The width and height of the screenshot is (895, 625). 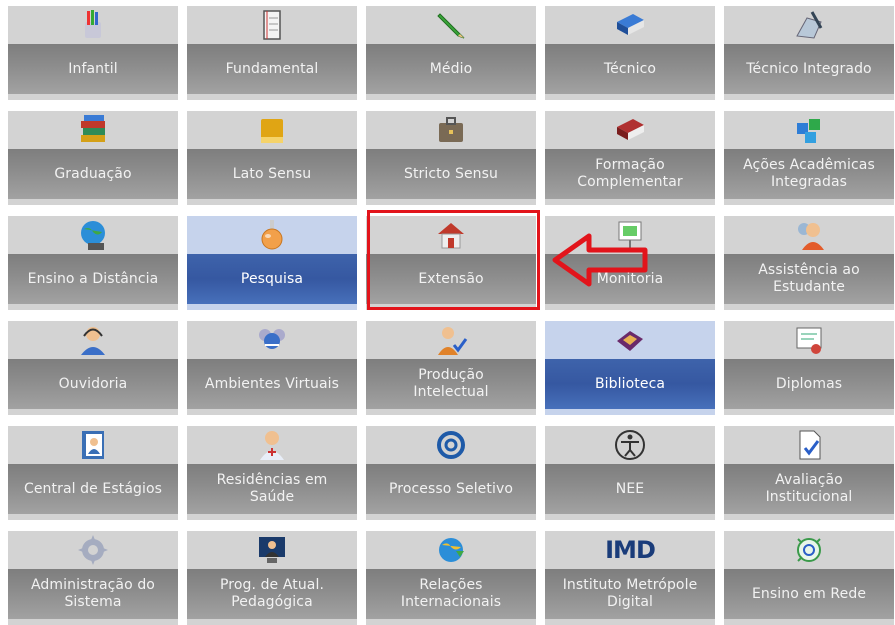 What do you see at coordinates (93, 384) in the screenshot?
I see `tile-label: Ouvidoria` at bounding box center [93, 384].